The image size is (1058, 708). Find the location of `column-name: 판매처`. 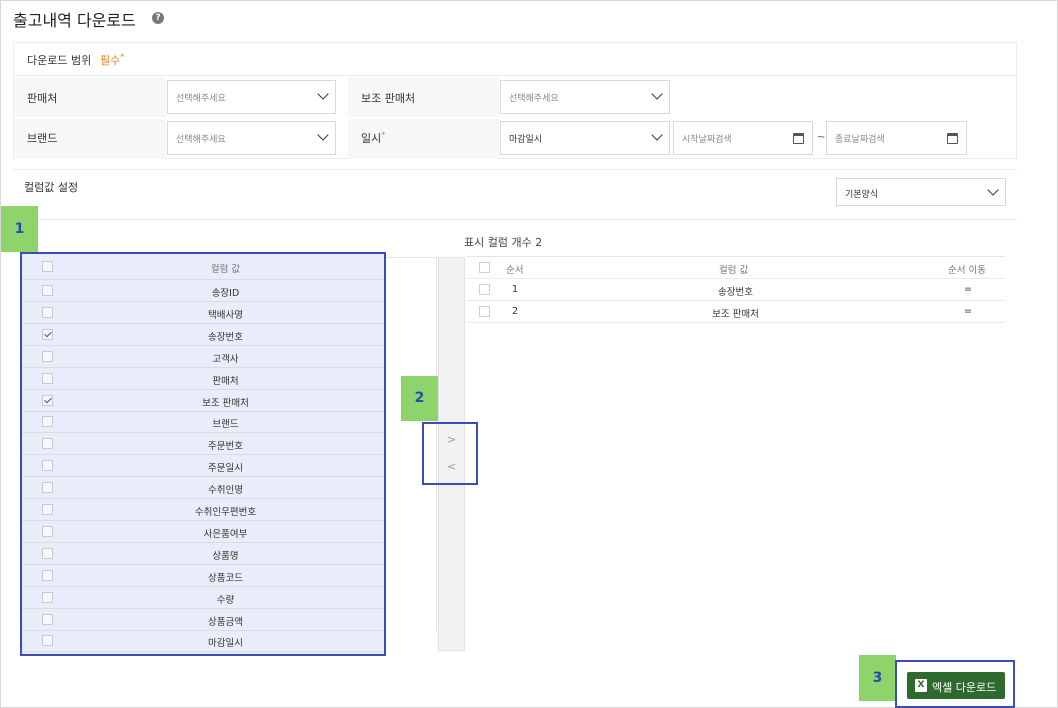

column-name: 판매처 is located at coordinates (225, 381).